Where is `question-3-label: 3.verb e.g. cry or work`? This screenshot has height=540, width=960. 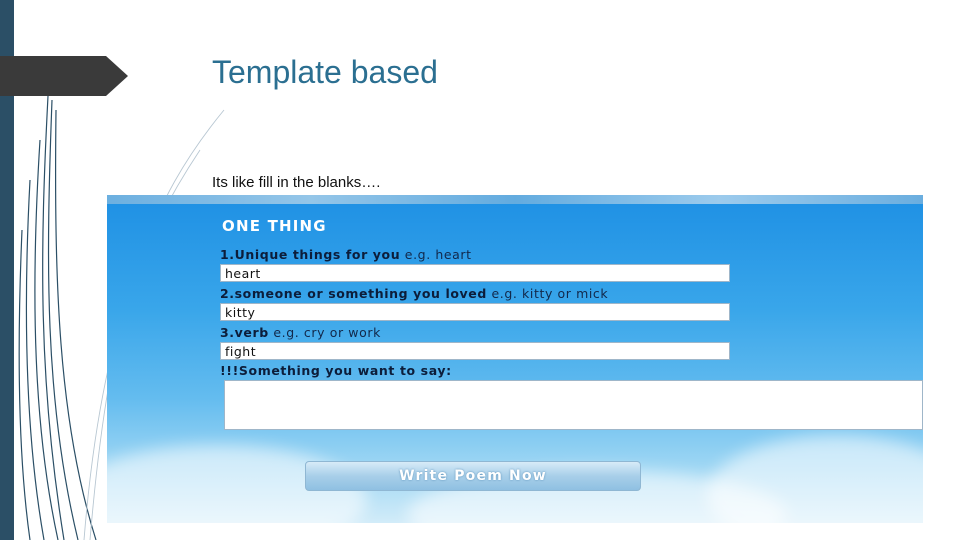 question-3-label: 3.verb e.g. cry or work is located at coordinates (300, 332).